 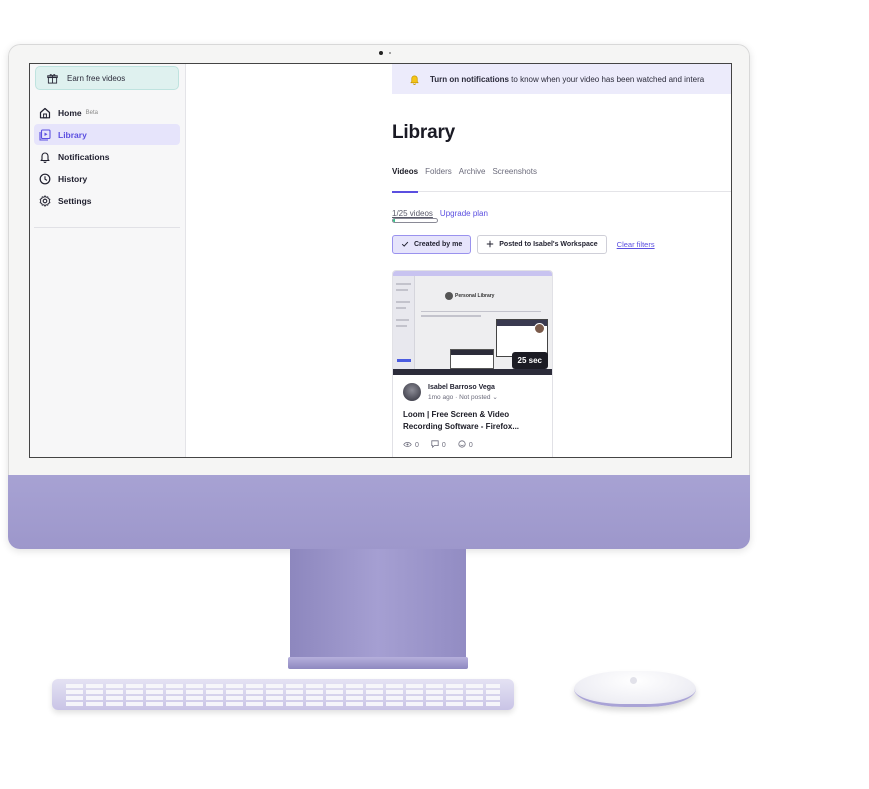 I want to click on camera-icon, so click(x=381, y=53).